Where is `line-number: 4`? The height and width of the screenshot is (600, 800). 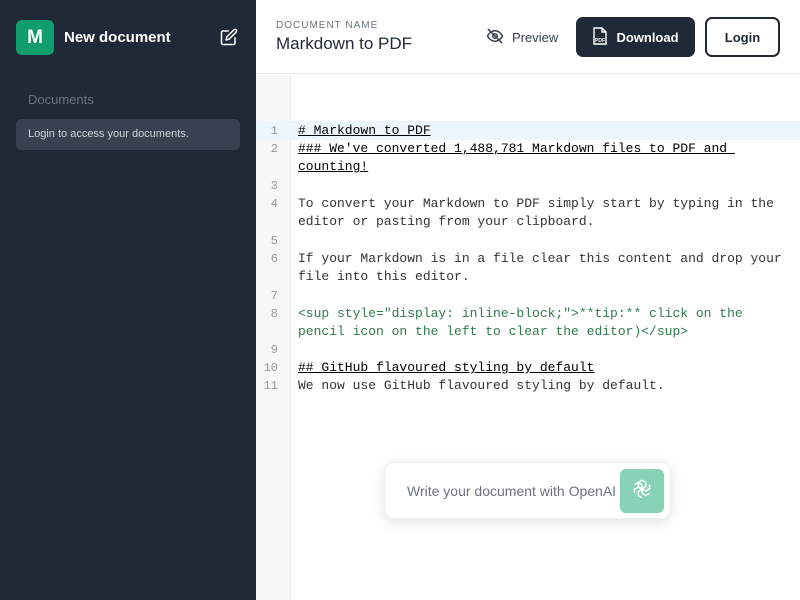 line-number: 4 is located at coordinates (274, 204).